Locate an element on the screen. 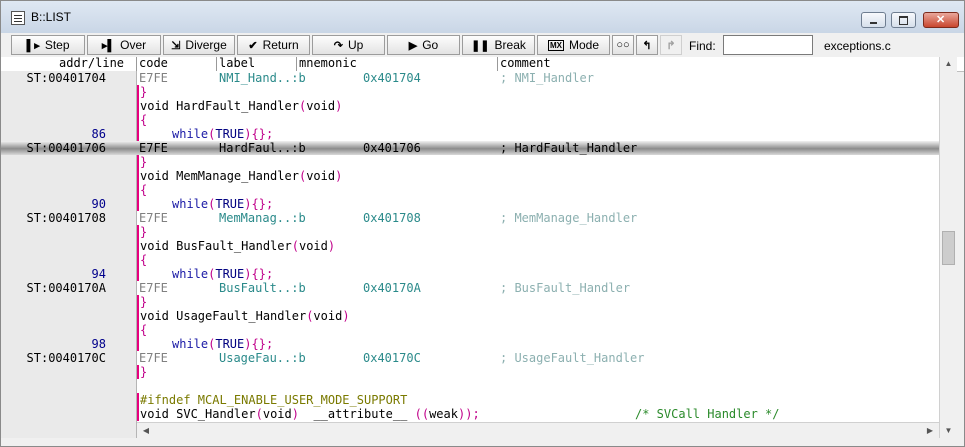 Image resolution: width=965 pixels, height=447 pixels. row-address: ST:00401706 is located at coordinates (66, 148).